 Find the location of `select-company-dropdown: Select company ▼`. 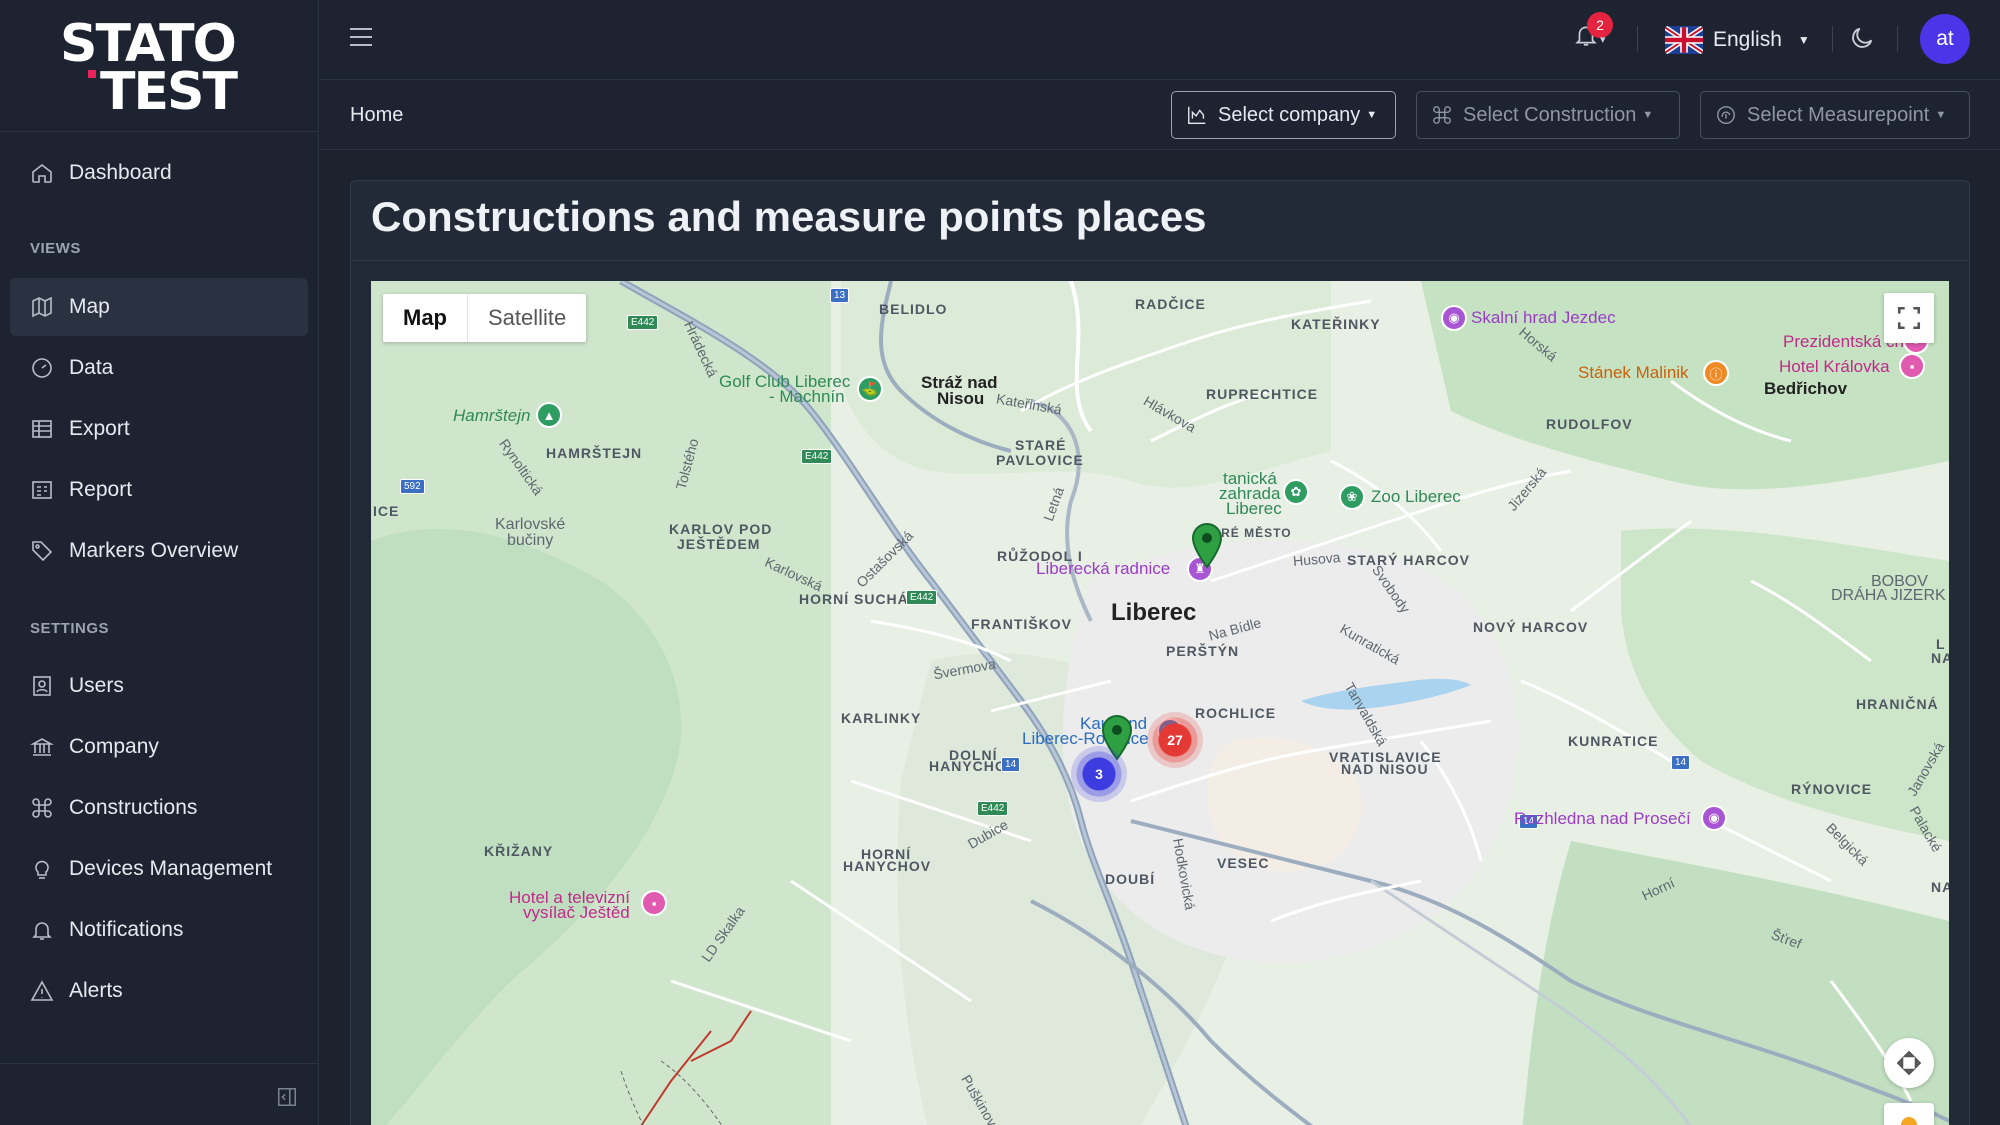

select-company-dropdown: Select company ▼ is located at coordinates (1283, 115).